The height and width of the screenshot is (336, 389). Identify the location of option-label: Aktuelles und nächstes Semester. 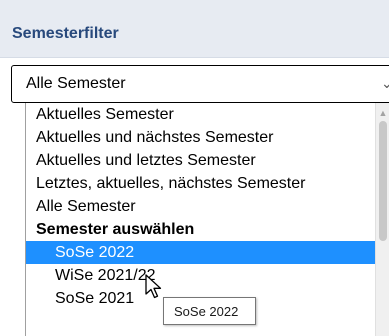
(155, 137).